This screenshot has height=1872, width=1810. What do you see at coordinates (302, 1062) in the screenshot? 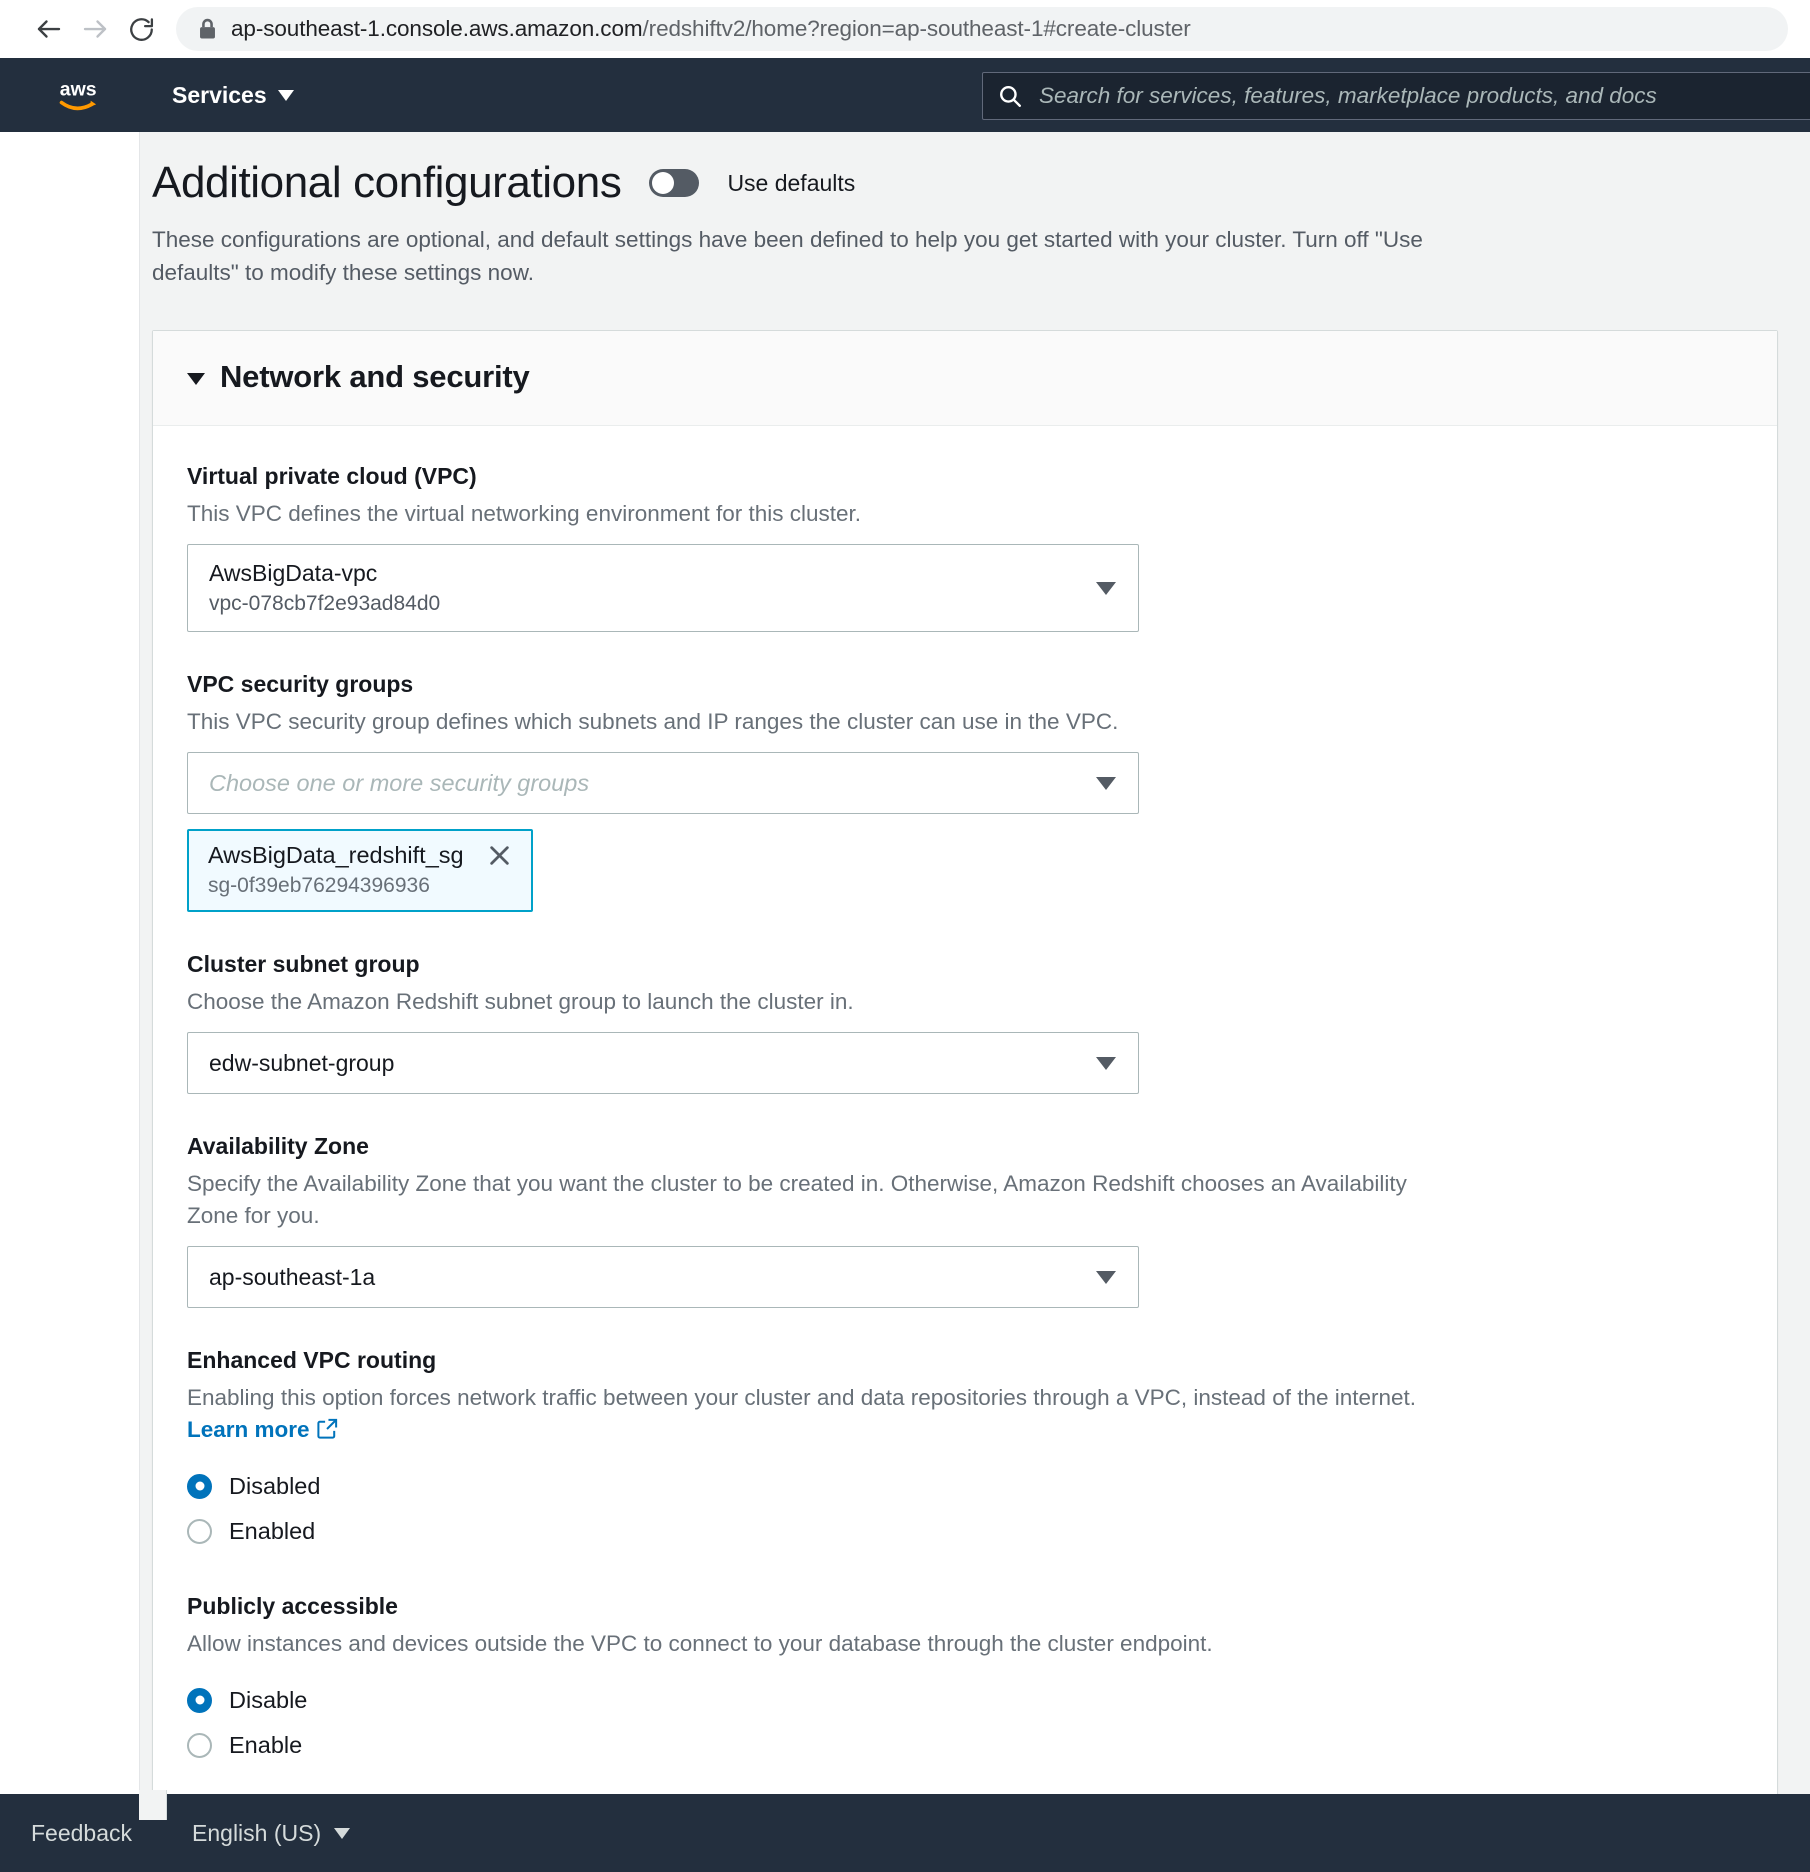
I see `subnet-group-selected-value: edw-subnet-group` at bounding box center [302, 1062].